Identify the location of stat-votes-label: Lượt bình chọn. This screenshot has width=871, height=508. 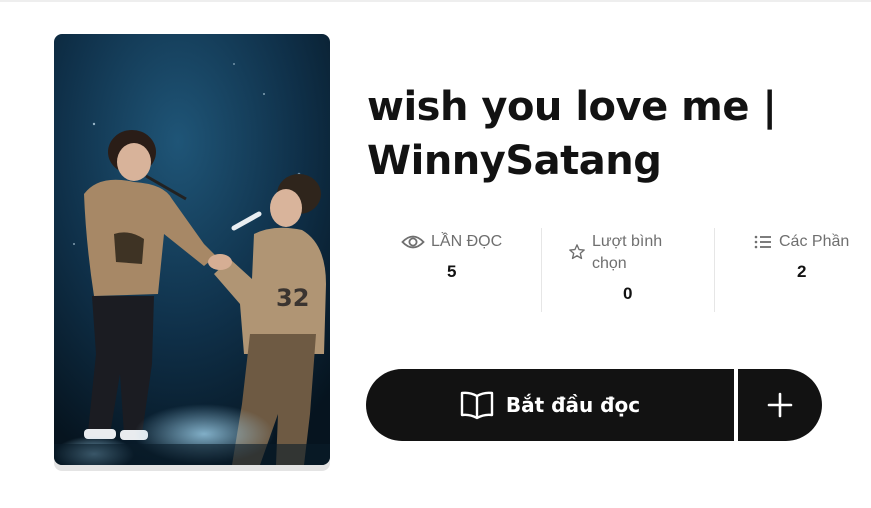
(627, 252).